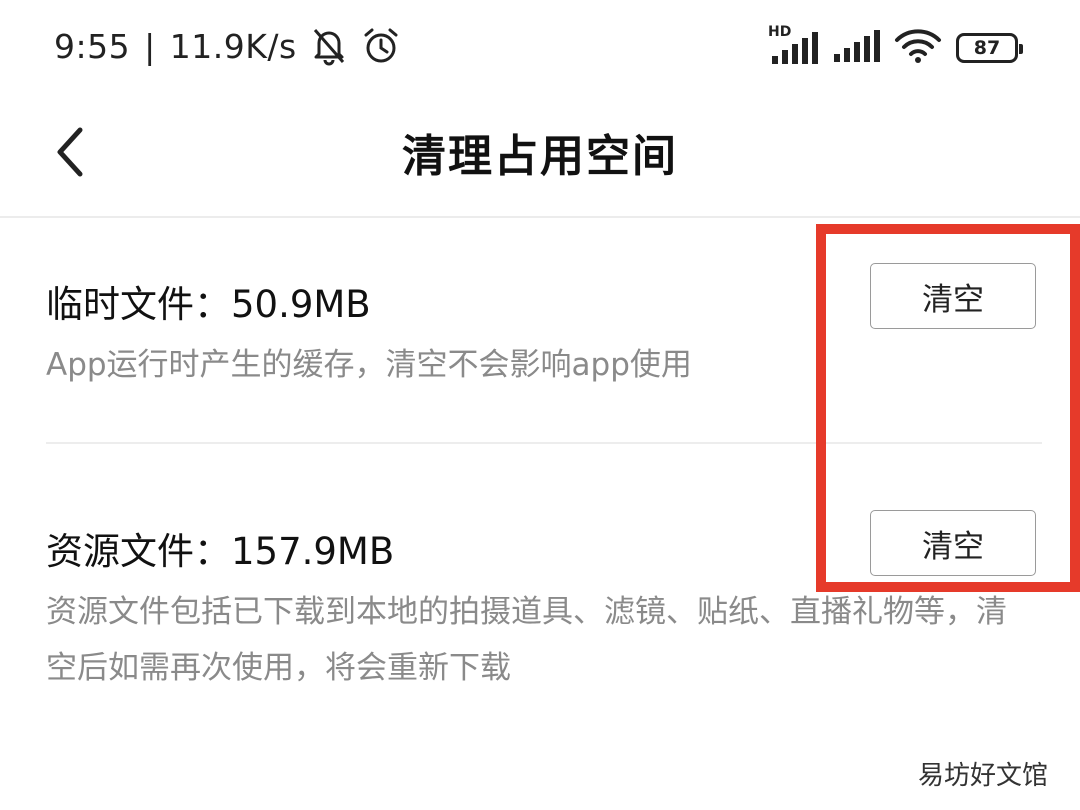 This screenshot has width=1080, height=810. Describe the element at coordinates (220, 551) in the screenshot. I see `resource-files-title: 资源文件：157.9MB` at that location.